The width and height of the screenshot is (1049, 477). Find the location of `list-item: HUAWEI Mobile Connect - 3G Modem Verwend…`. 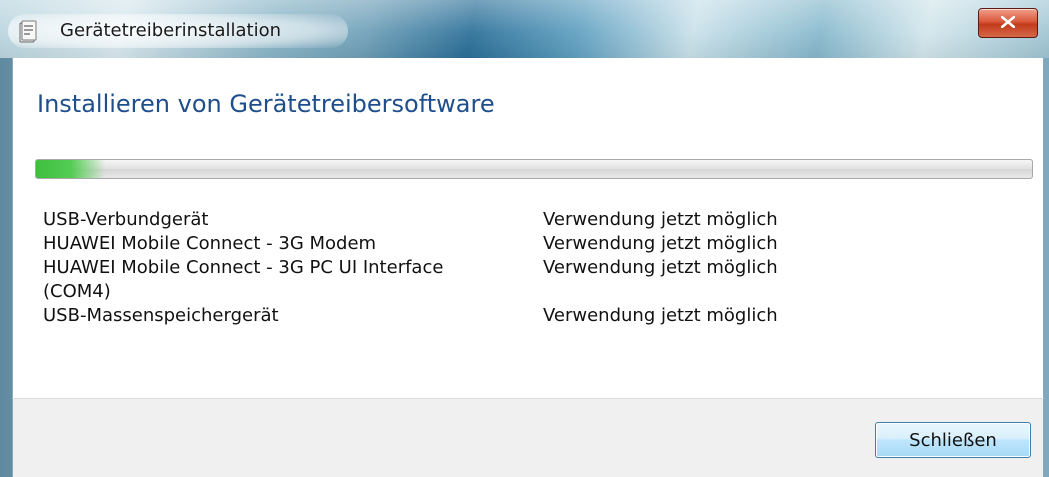

list-item: HUAWEI Mobile Connect - 3G Modem Verwend… is located at coordinates (533, 244).